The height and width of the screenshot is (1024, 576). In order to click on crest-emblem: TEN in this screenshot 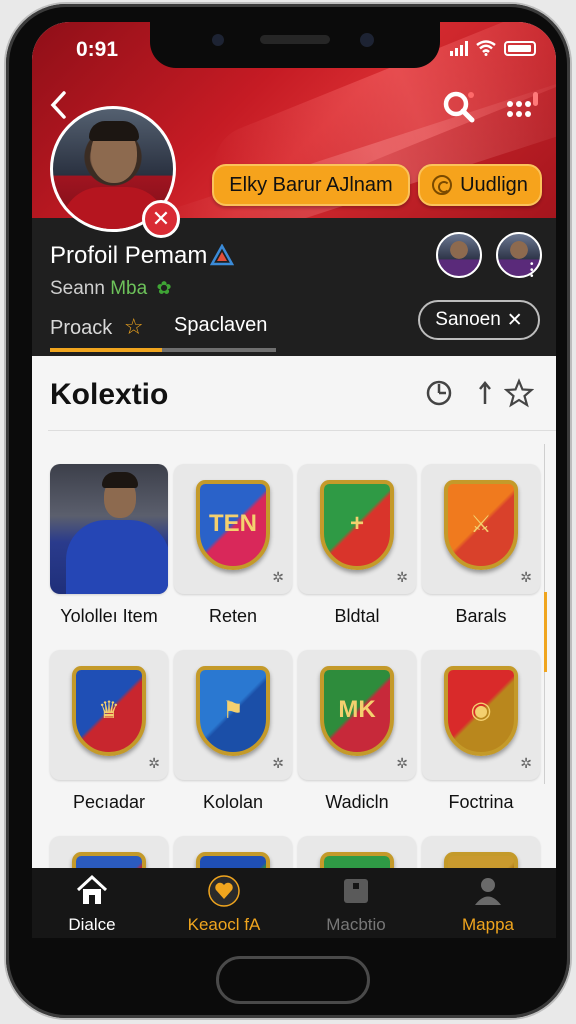, I will do `click(233, 523)`.